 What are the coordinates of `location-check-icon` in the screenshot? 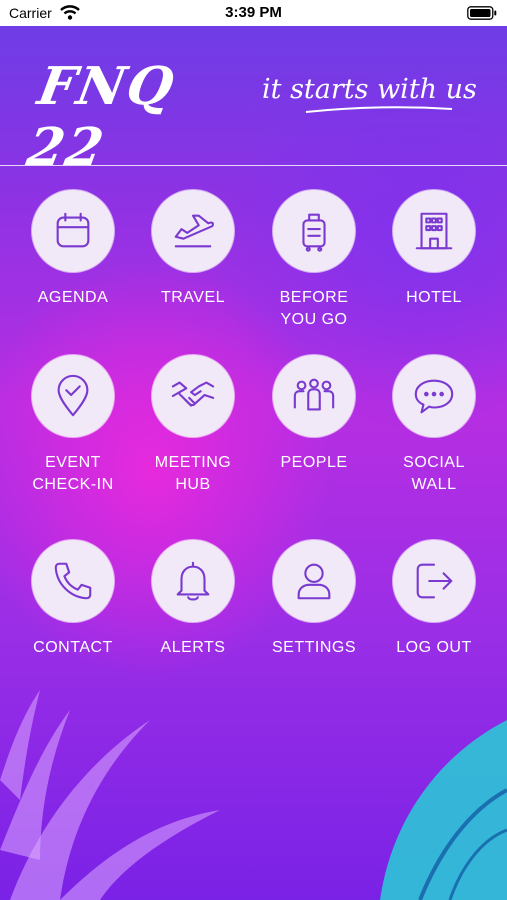 It's located at (73, 395).